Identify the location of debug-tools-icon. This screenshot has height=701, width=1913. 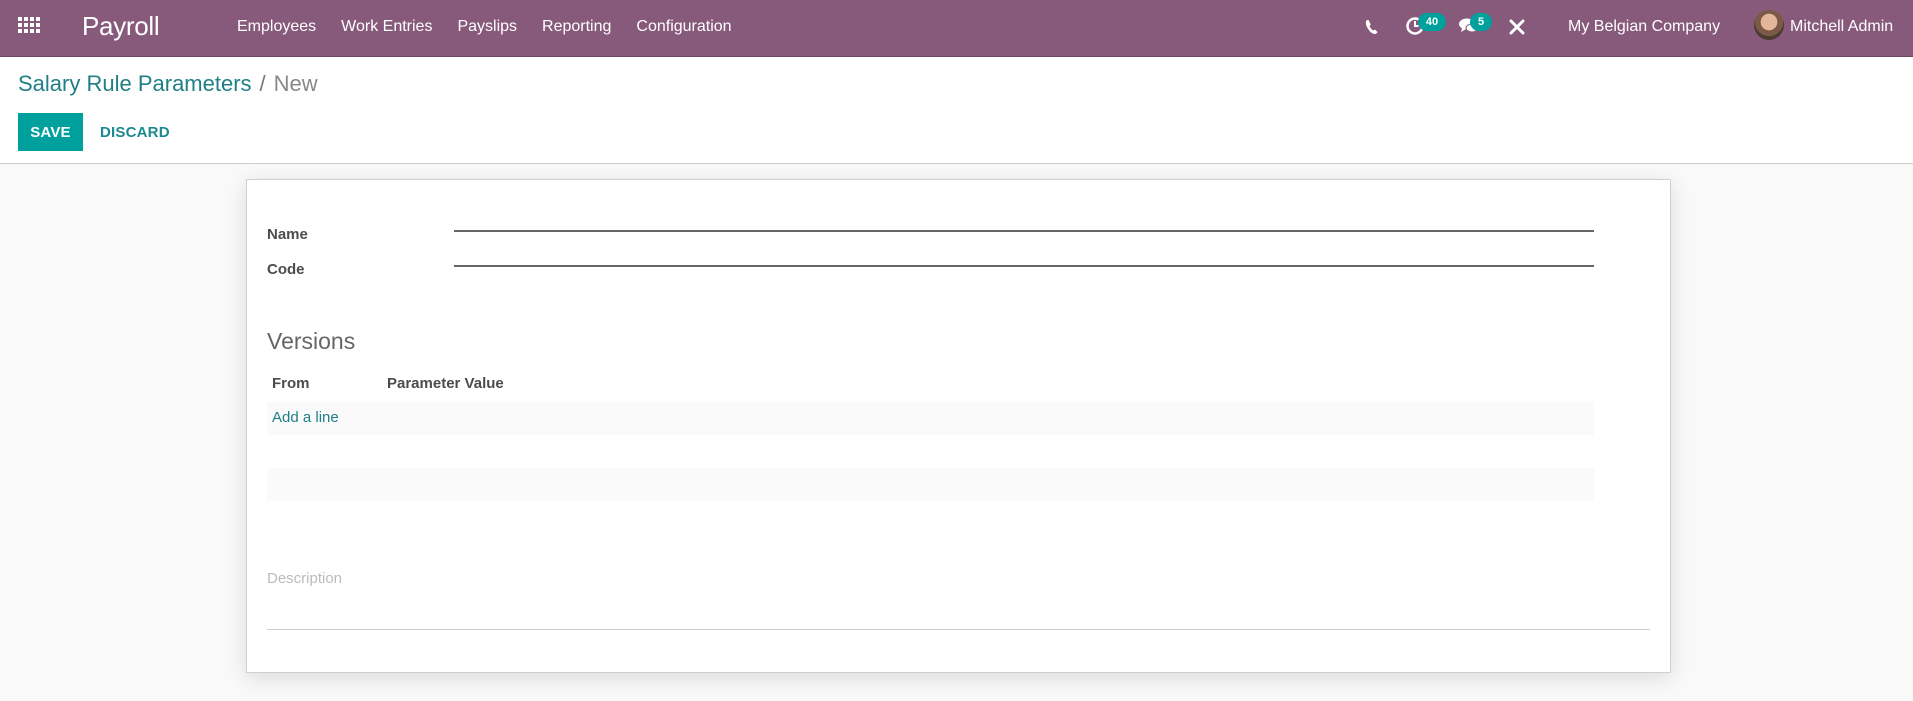
(1517, 27).